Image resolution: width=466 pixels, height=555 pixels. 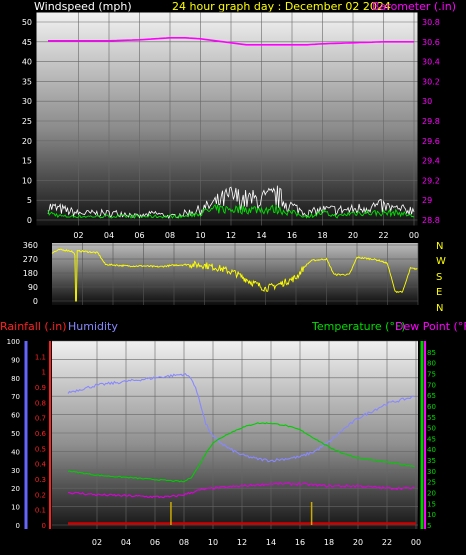 I want to click on barometer-tick-label: 29.8, so click(x=431, y=121).